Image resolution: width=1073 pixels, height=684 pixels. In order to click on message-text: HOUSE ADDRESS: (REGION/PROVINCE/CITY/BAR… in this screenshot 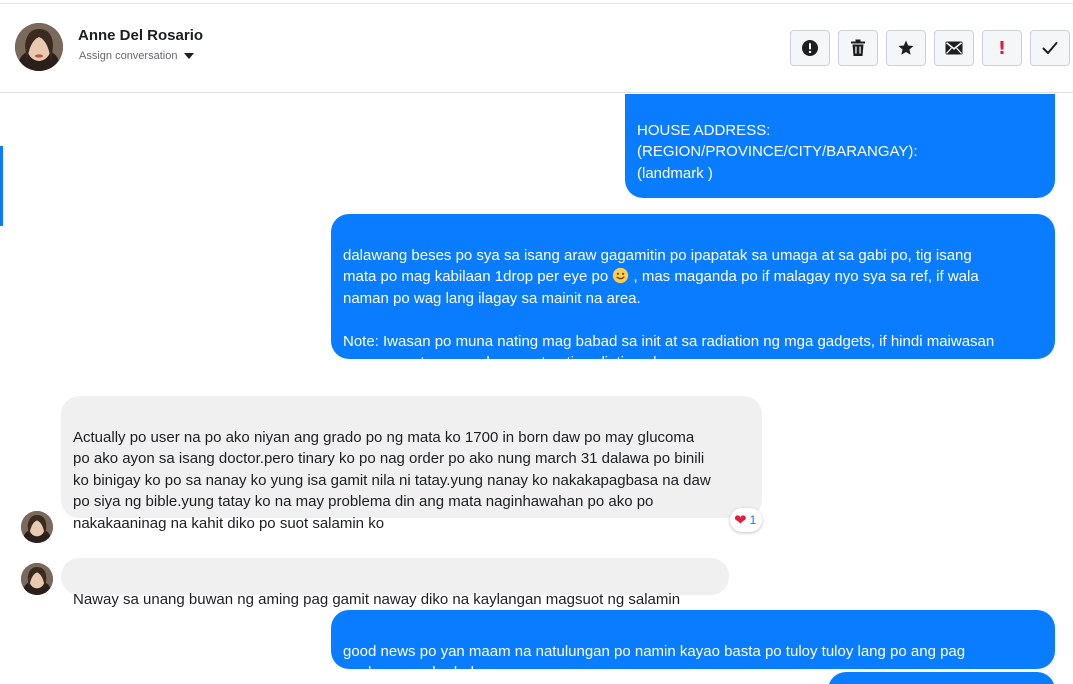, I will do `click(777, 173)`.